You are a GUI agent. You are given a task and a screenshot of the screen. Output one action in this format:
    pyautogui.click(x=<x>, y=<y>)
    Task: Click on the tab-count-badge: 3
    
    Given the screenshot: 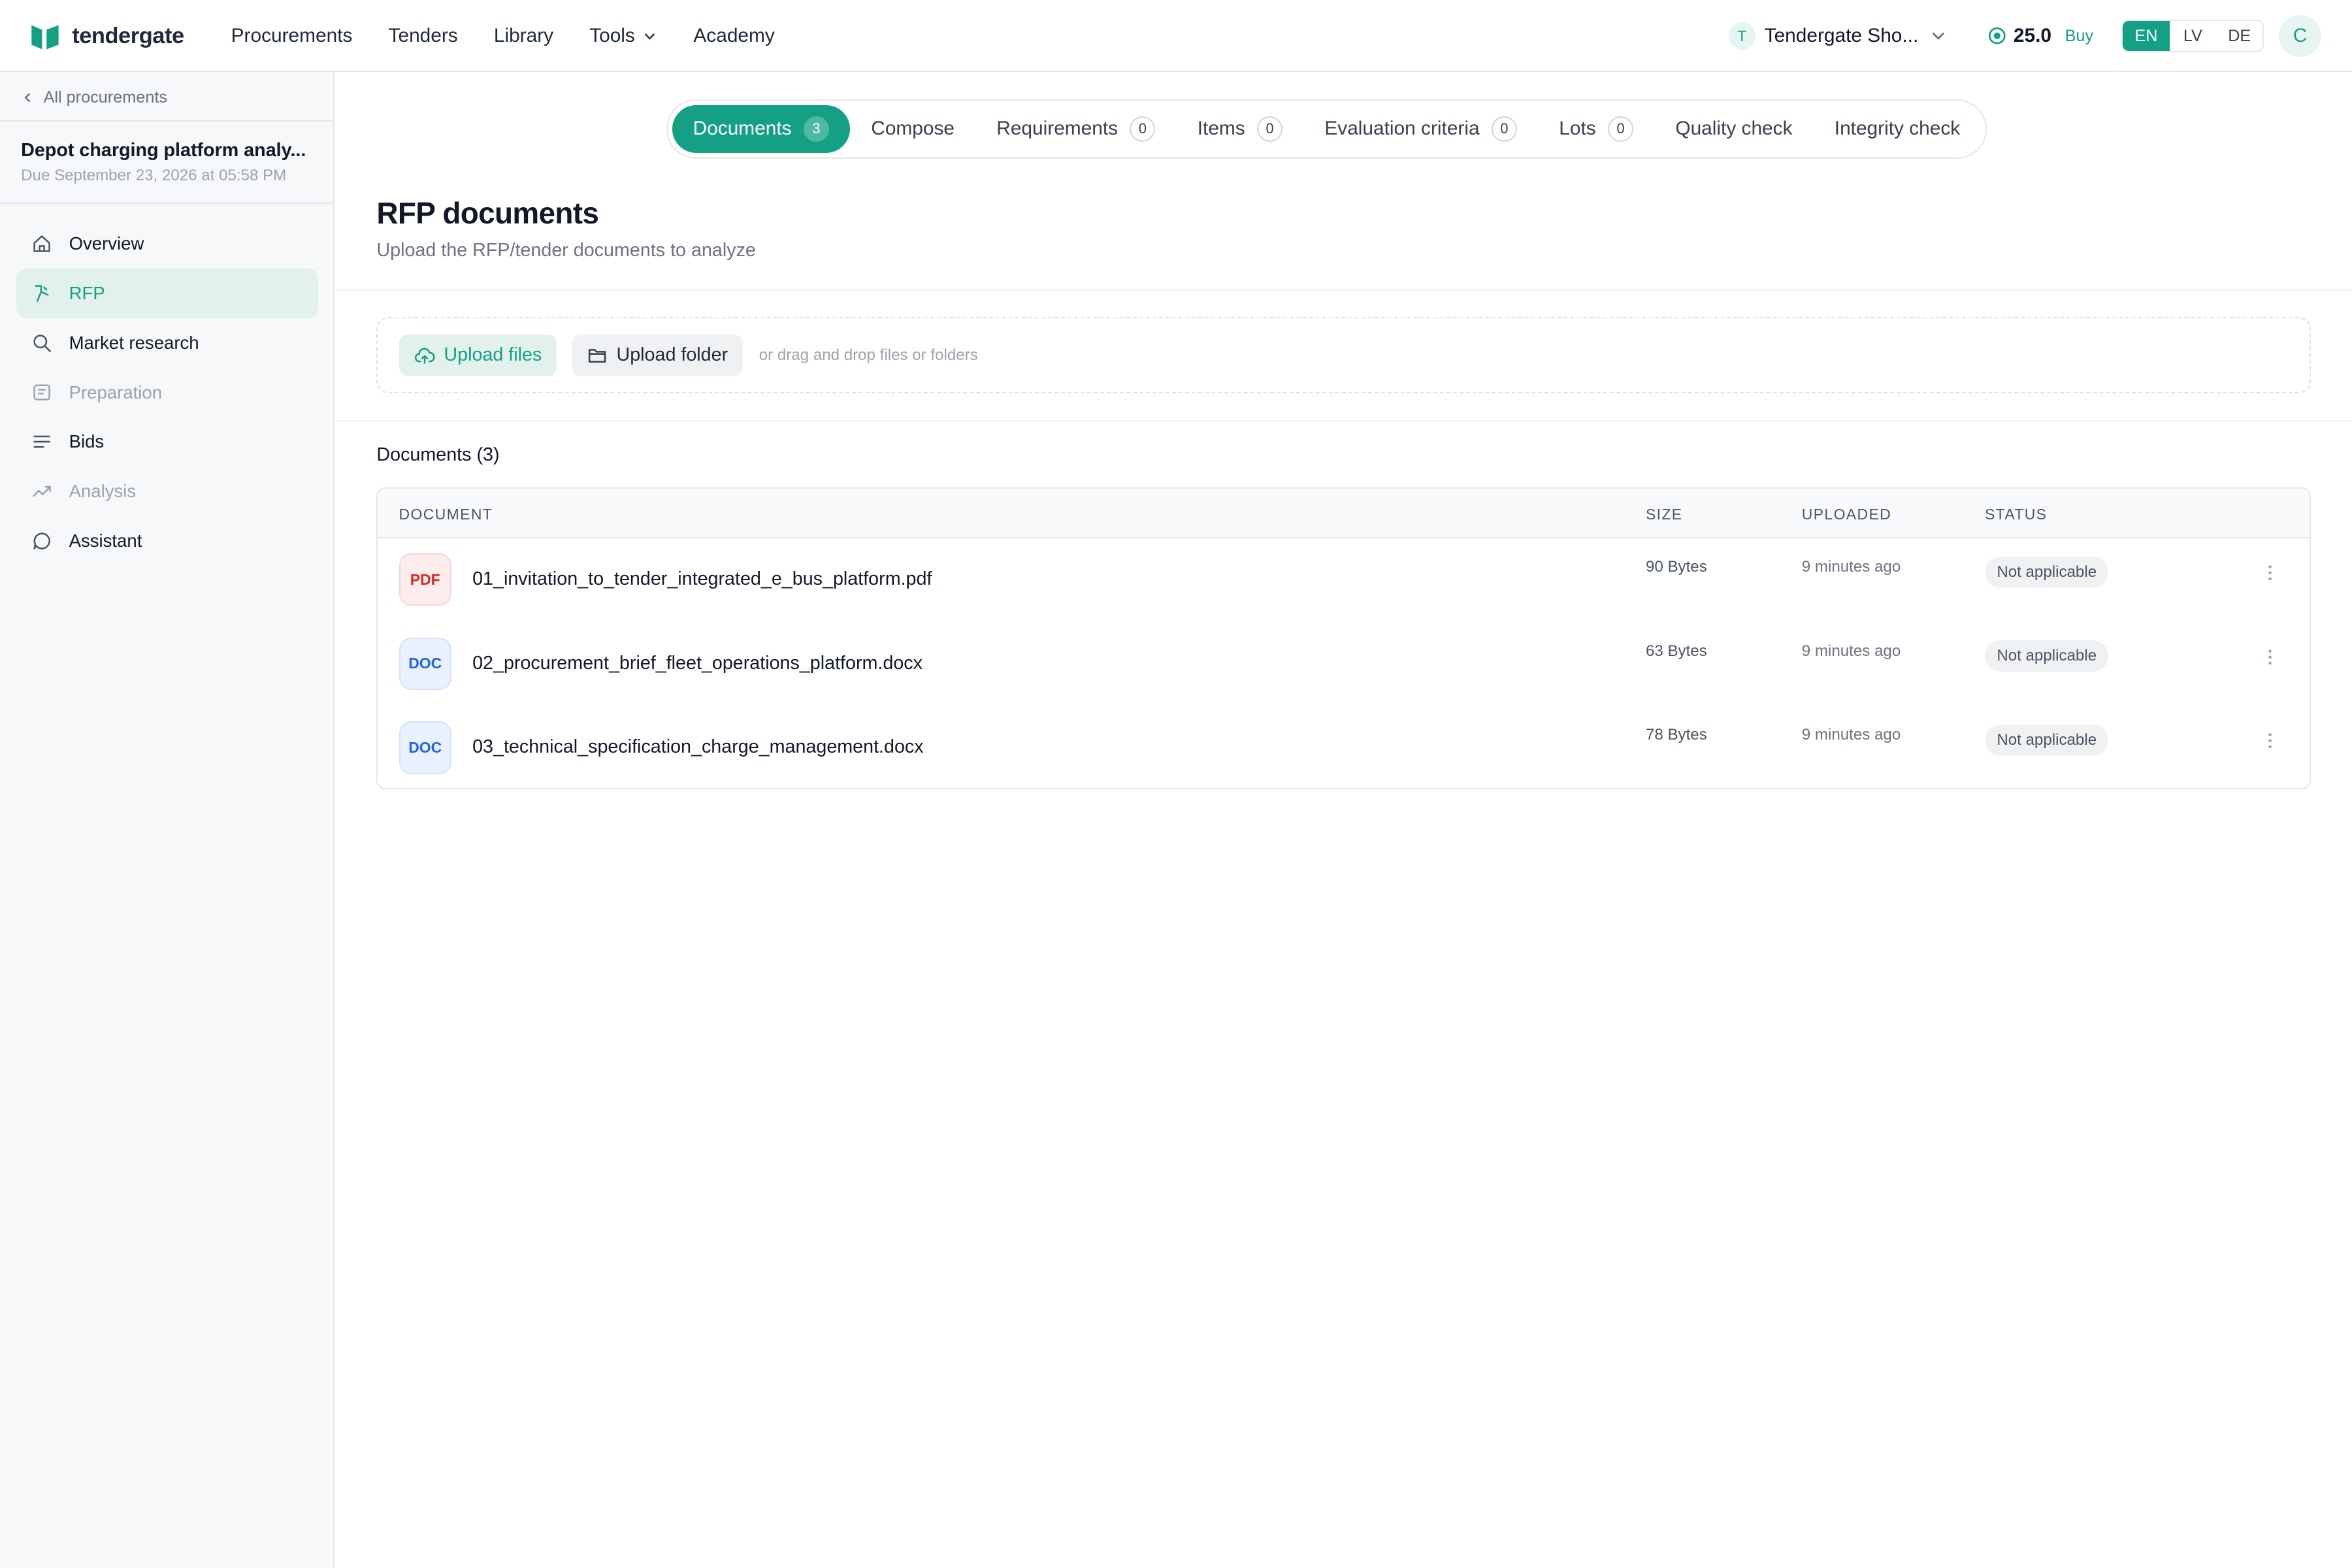 What is the action you would take?
    pyautogui.click(x=816, y=129)
    